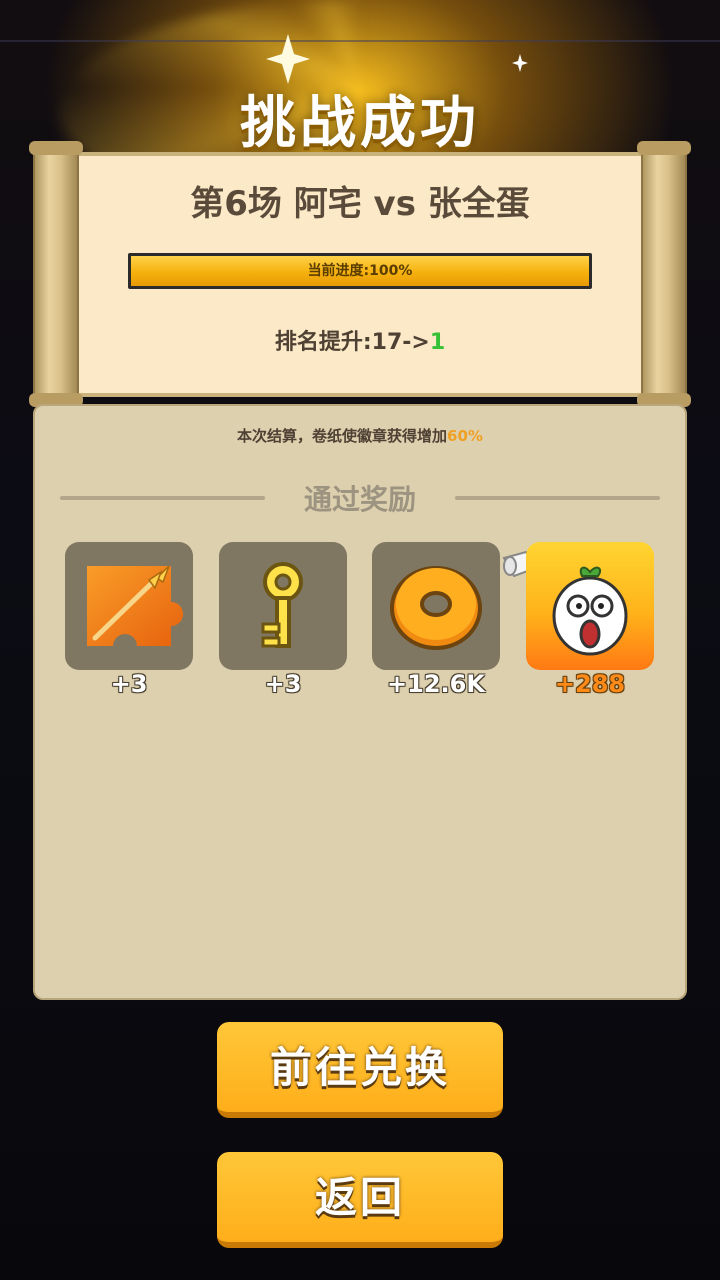 The height and width of the screenshot is (1280, 720). Describe the element at coordinates (135, 605) in the screenshot. I see `spear-puzzle-icon` at that location.